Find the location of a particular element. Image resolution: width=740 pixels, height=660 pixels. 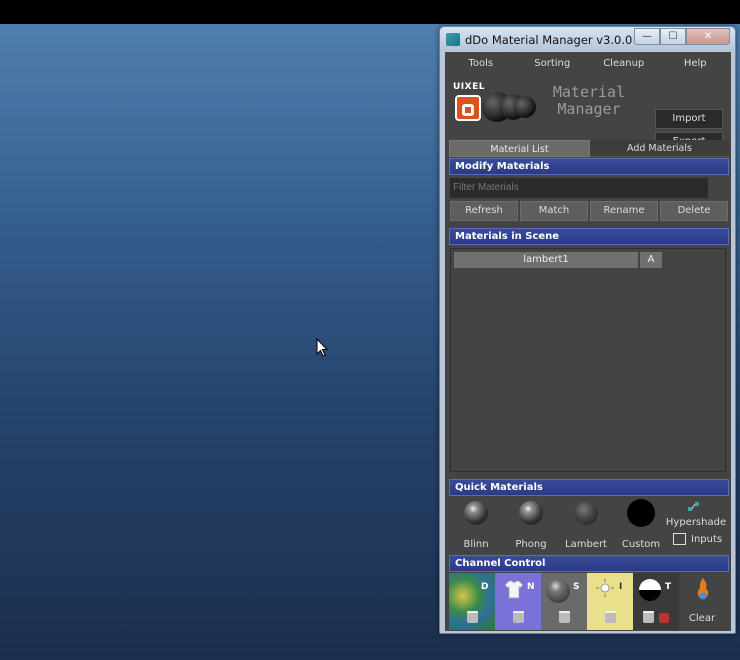

close-button: ✕ is located at coordinates (708, 36).